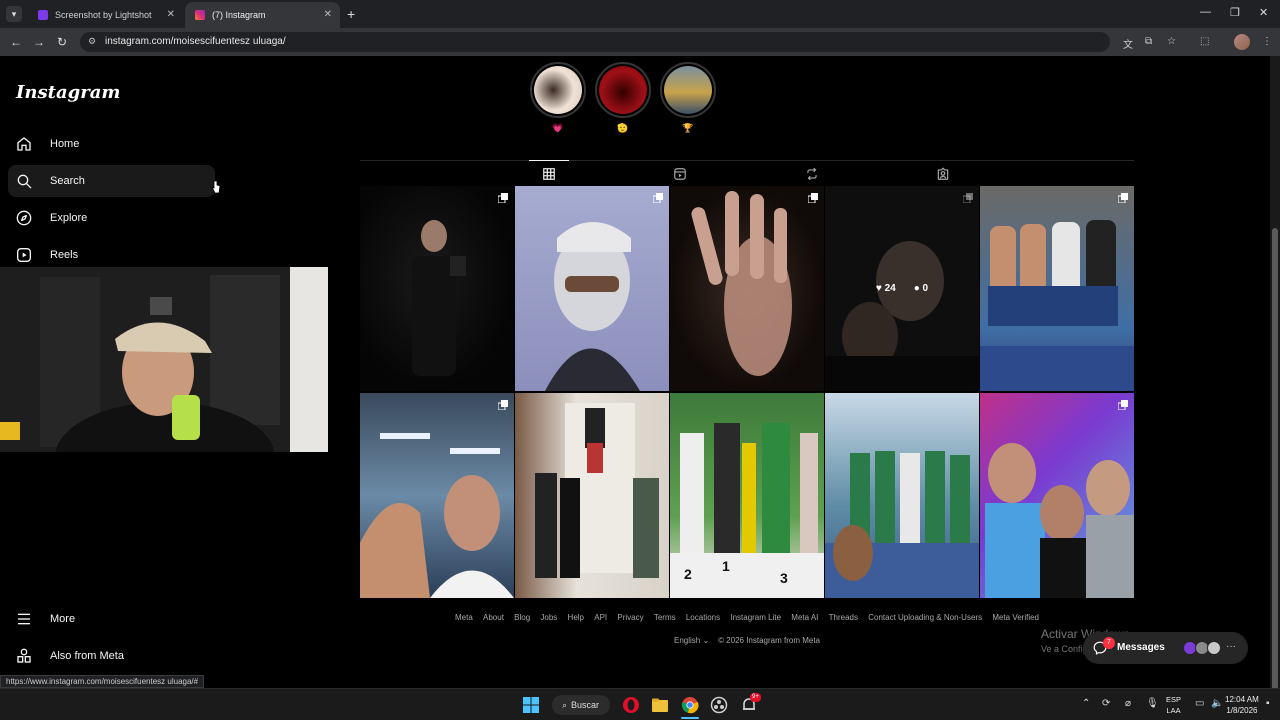  I want to click on new-tab-button: +, so click(351, 14).